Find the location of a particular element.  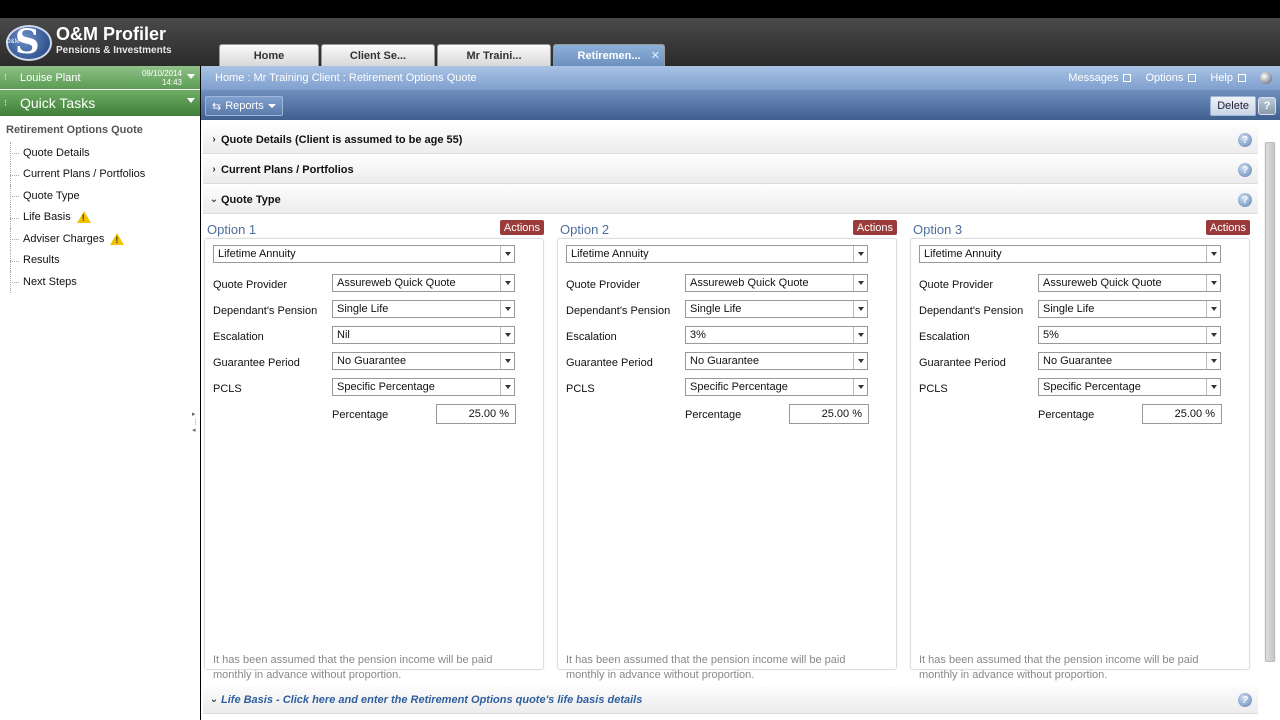

nav-item-quote-type: Quote Type is located at coordinates (100, 196).